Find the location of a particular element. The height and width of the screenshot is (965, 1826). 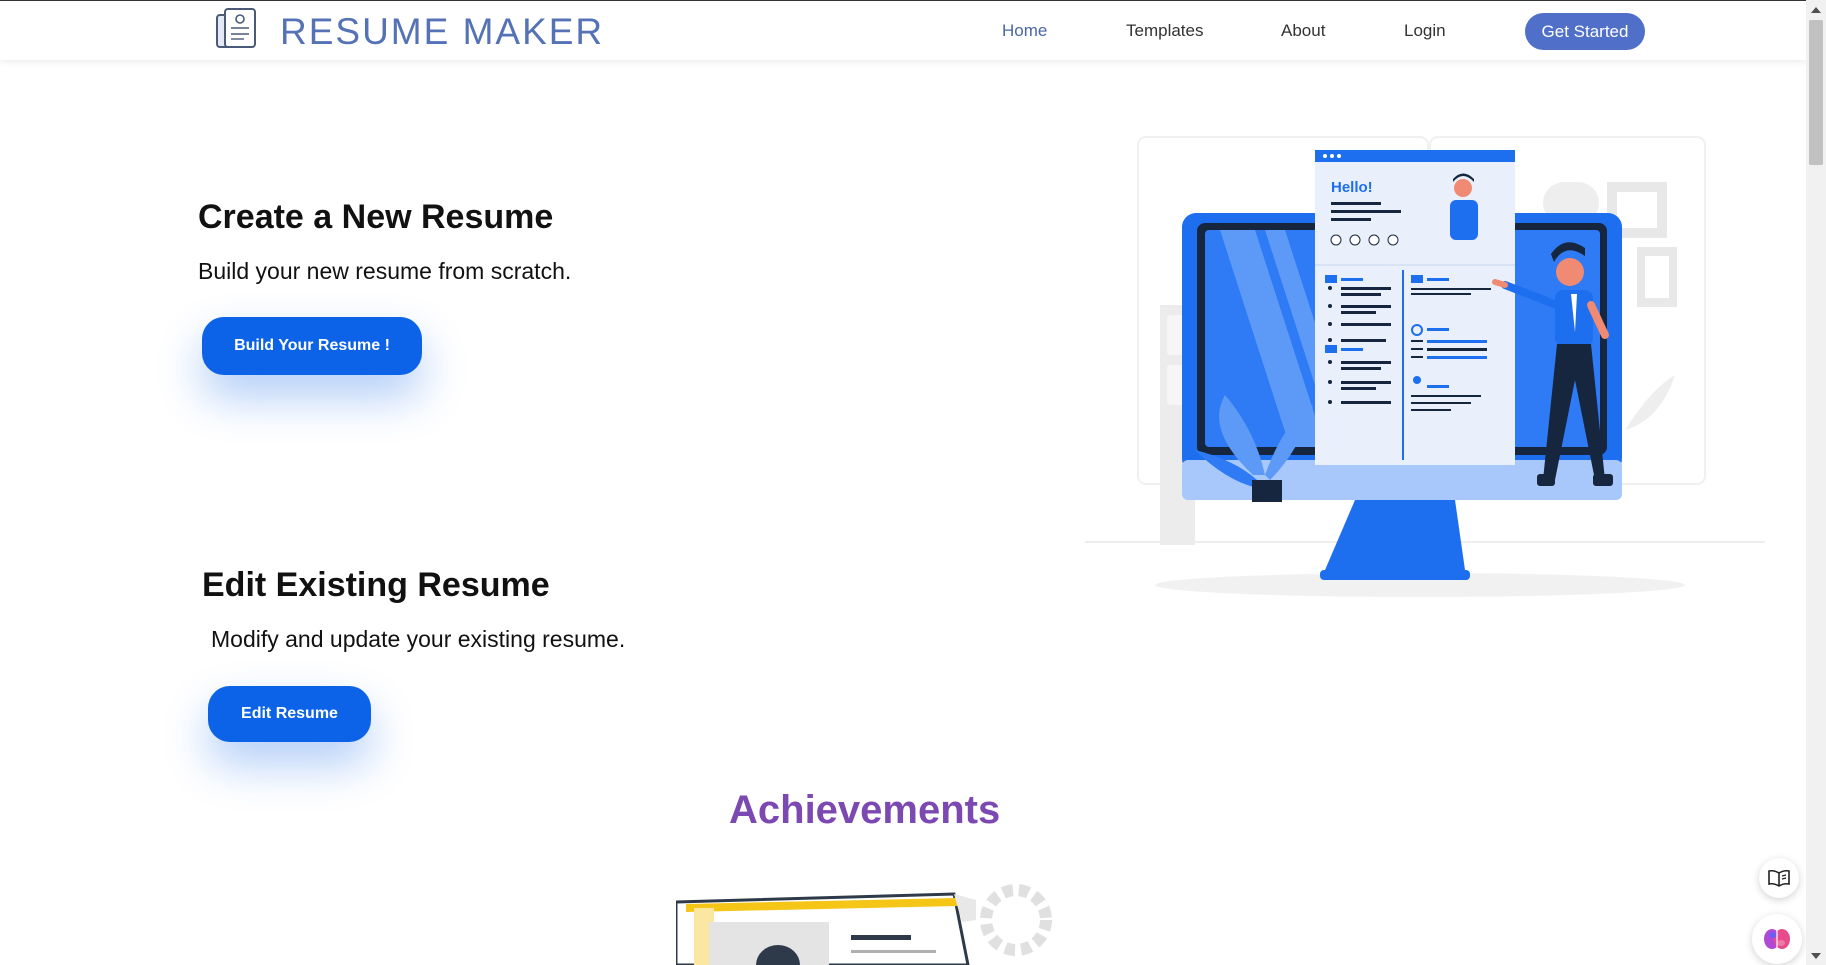

illustration-greeting: Hello! is located at coordinates (1352, 187).